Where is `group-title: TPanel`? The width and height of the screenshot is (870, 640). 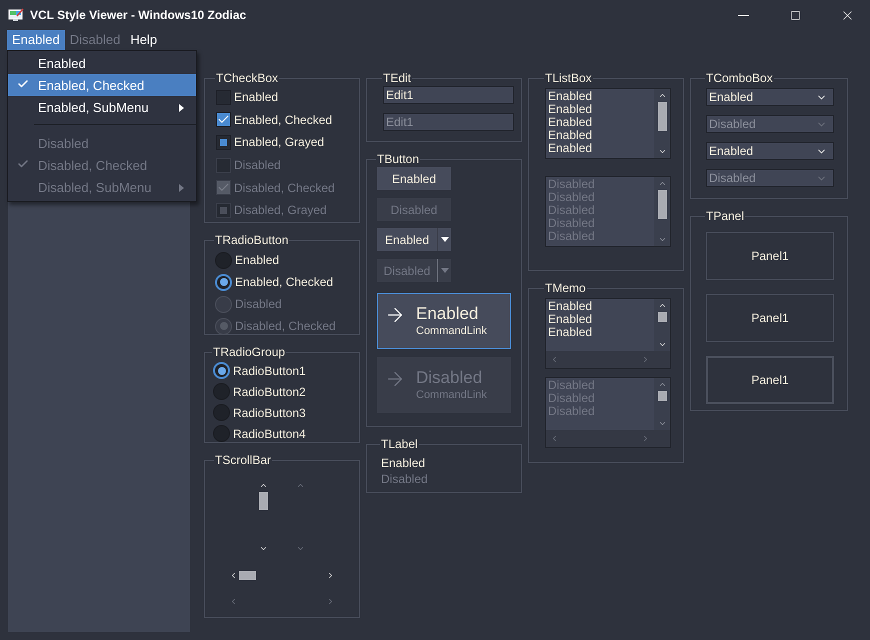 group-title: TPanel is located at coordinates (725, 216).